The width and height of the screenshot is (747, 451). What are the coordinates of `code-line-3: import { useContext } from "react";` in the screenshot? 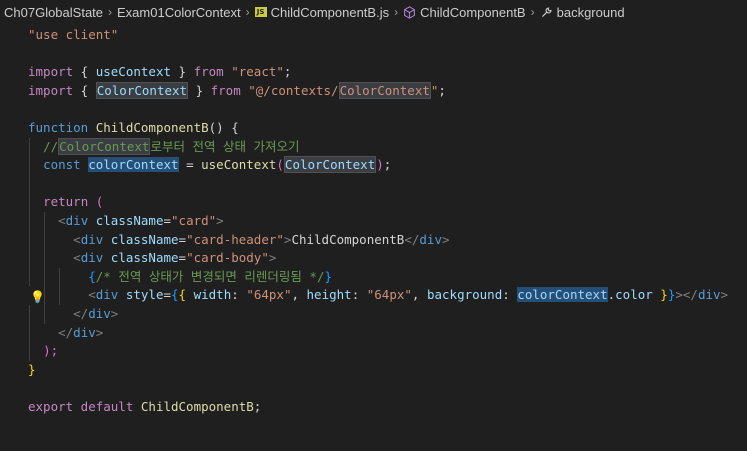 It's located at (373, 72).